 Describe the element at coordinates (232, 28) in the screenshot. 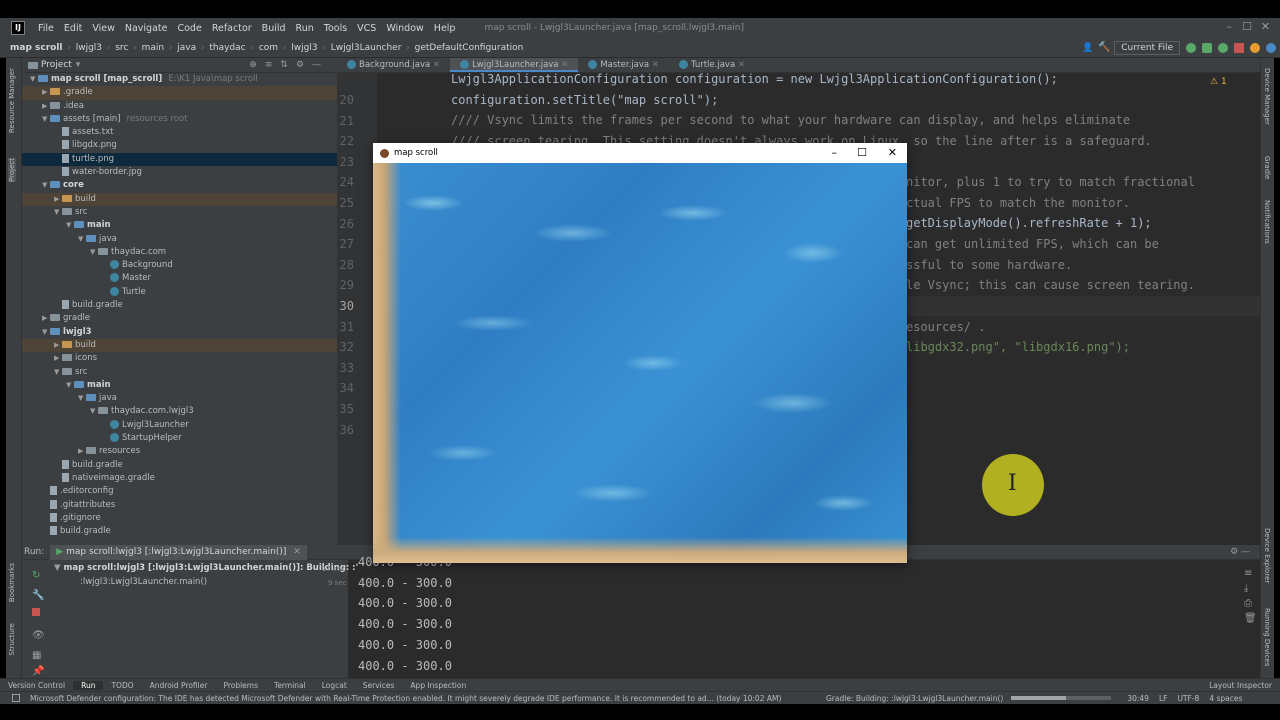

I see `menu-item-refactor: Refactor` at that location.